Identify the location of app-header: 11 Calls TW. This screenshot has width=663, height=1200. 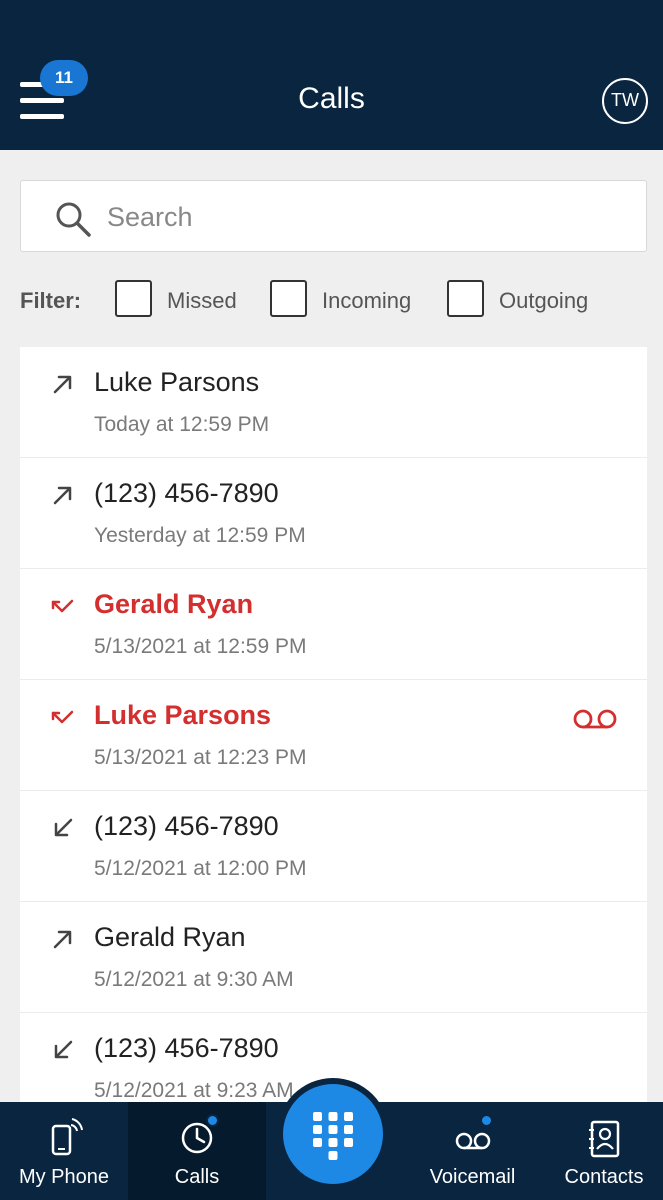
(331, 75).